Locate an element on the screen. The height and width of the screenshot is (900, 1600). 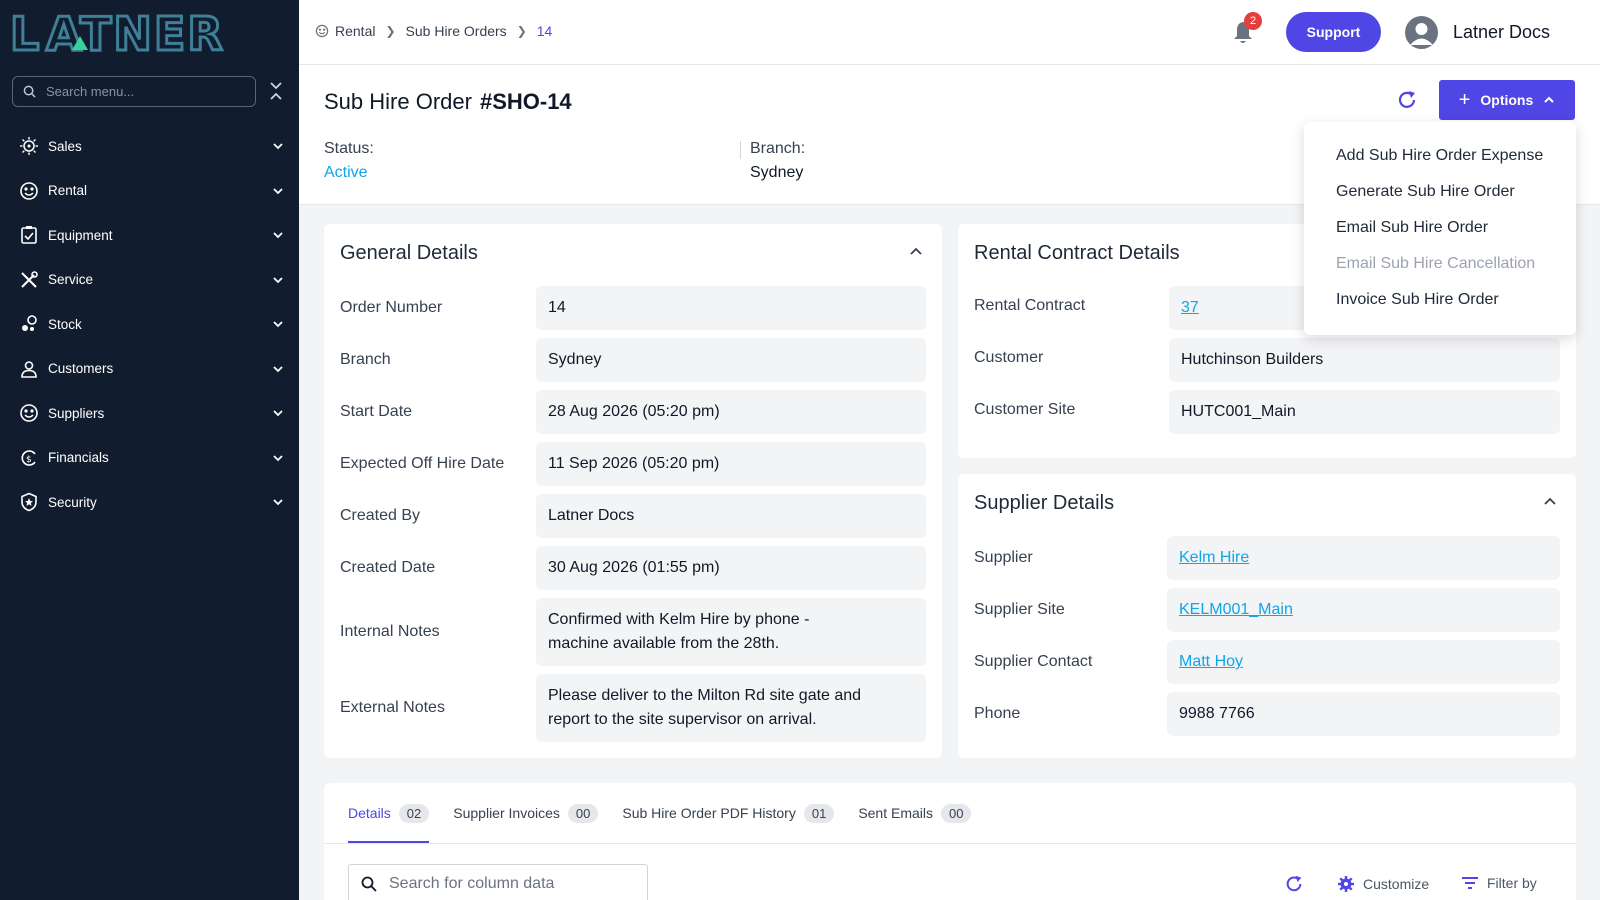
sidebar-item-suppliers: Suppliers is located at coordinates (149, 413).